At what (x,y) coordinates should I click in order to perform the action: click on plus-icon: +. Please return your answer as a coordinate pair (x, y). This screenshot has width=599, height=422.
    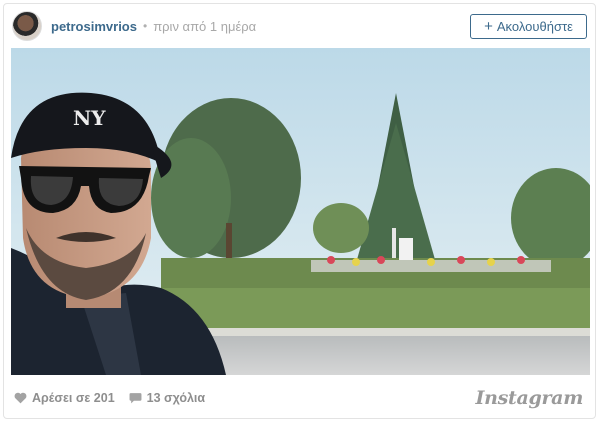
    Looking at the image, I should click on (488, 26).